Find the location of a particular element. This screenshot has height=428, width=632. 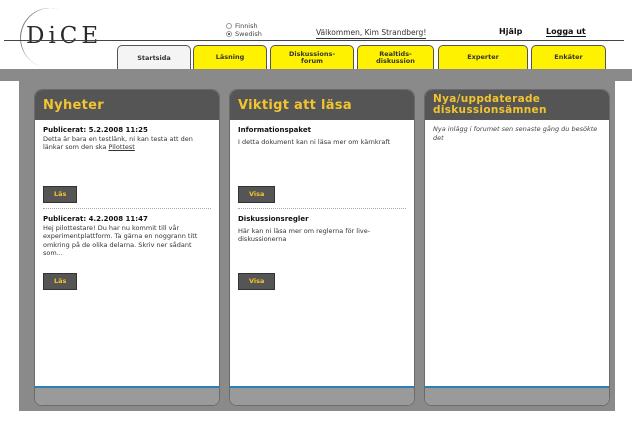

tab-startsida: Startsida is located at coordinates (154, 57).